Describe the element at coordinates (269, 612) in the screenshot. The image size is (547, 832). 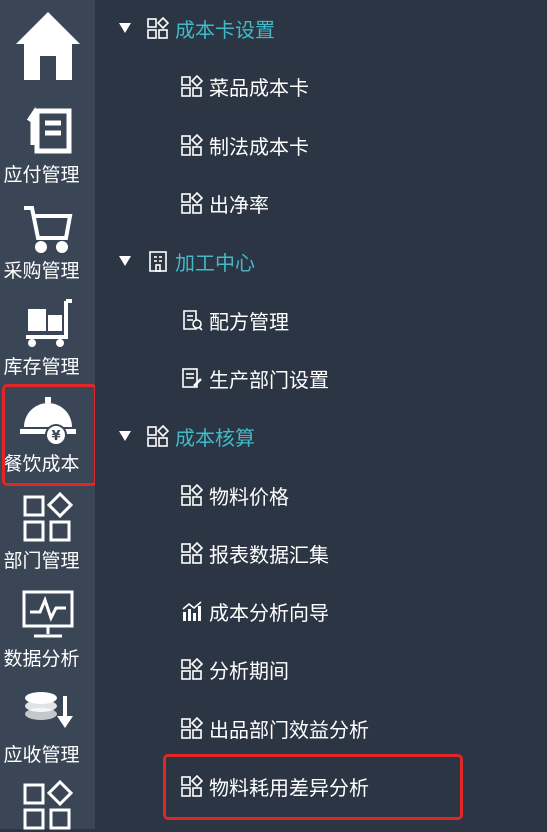
I see `tree-item-label: 成本分析向导` at that location.